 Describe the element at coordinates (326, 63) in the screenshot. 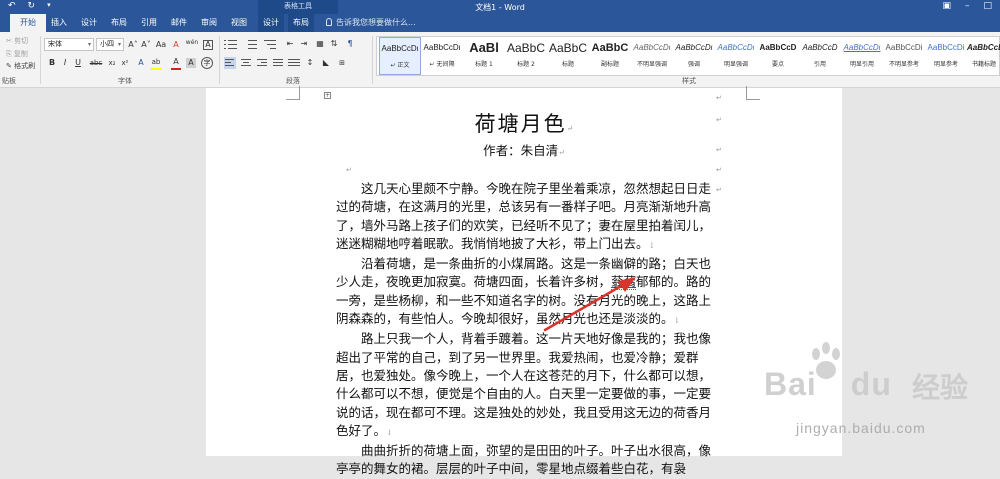

I see `shading-icon: ◣` at that location.